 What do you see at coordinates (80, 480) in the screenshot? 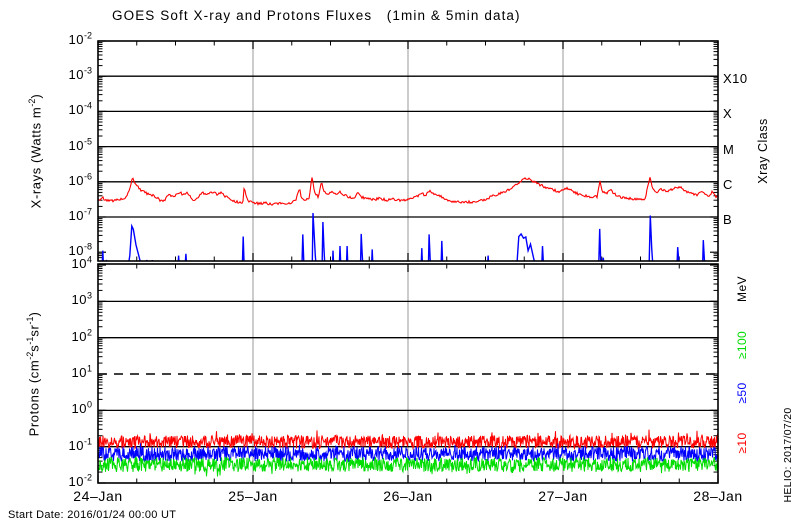
I see `ytick-label-proton: 10-2` at bounding box center [80, 480].